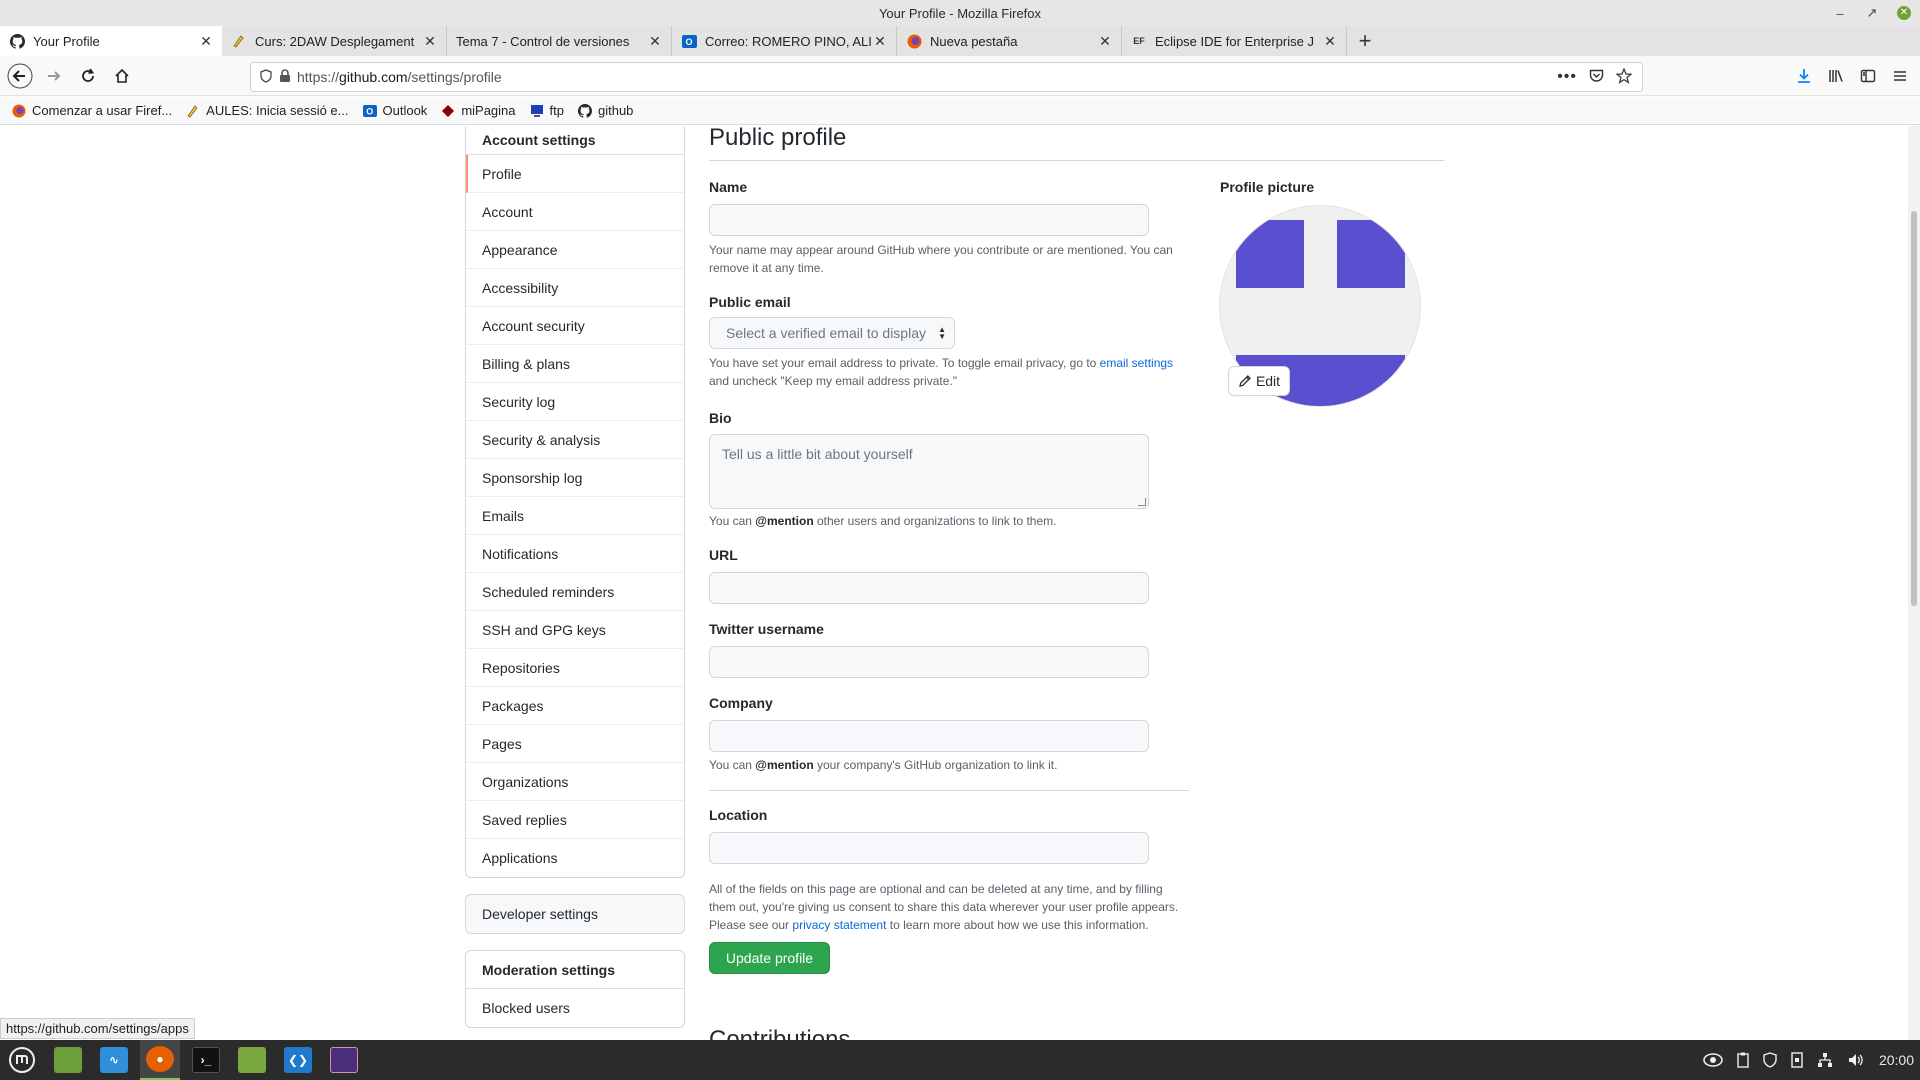  What do you see at coordinates (575, 554) in the screenshot?
I see `sidebar-item-notifications: Notifications` at bounding box center [575, 554].